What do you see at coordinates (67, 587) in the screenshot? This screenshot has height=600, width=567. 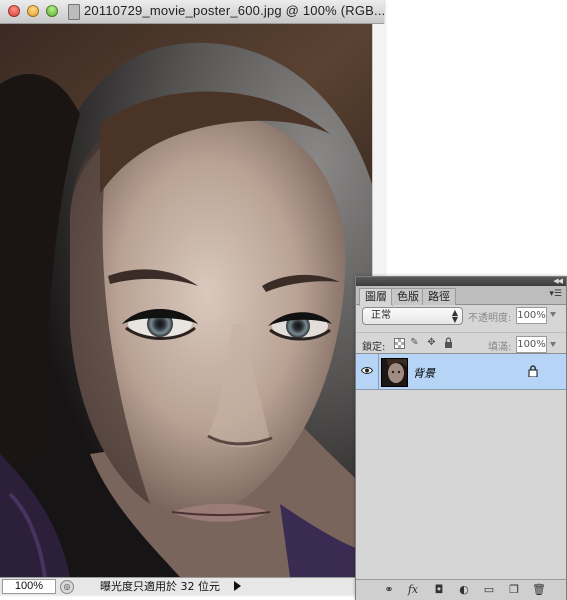 I see `status-info-icon: ◎` at bounding box center [67, 587].